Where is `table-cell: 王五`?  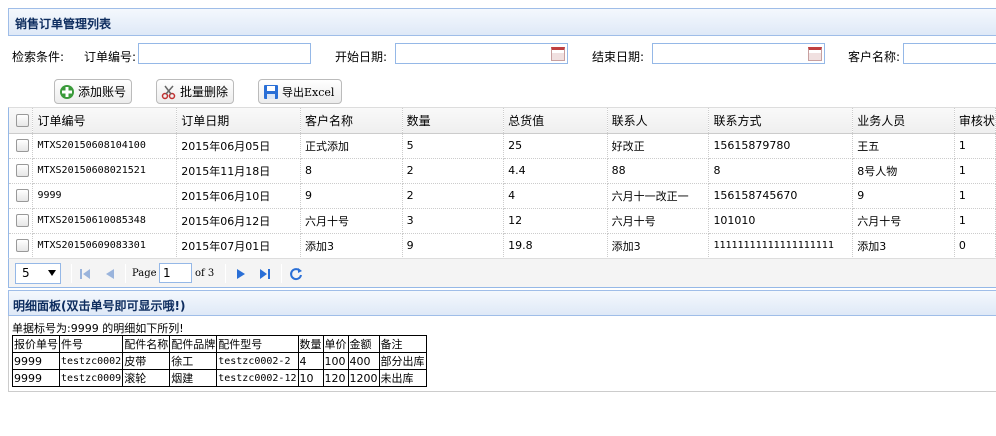 table-cell: 王五 is located at coordinates (903, 146).